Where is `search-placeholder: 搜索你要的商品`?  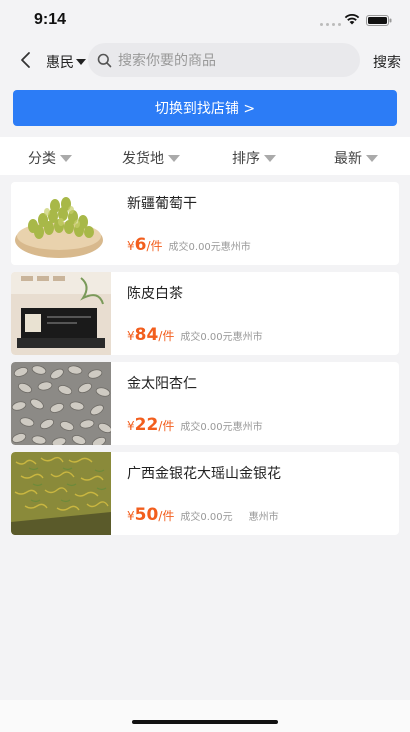 search-placeholder: 搜索你要的商品 is located at coordinates (167, 61).